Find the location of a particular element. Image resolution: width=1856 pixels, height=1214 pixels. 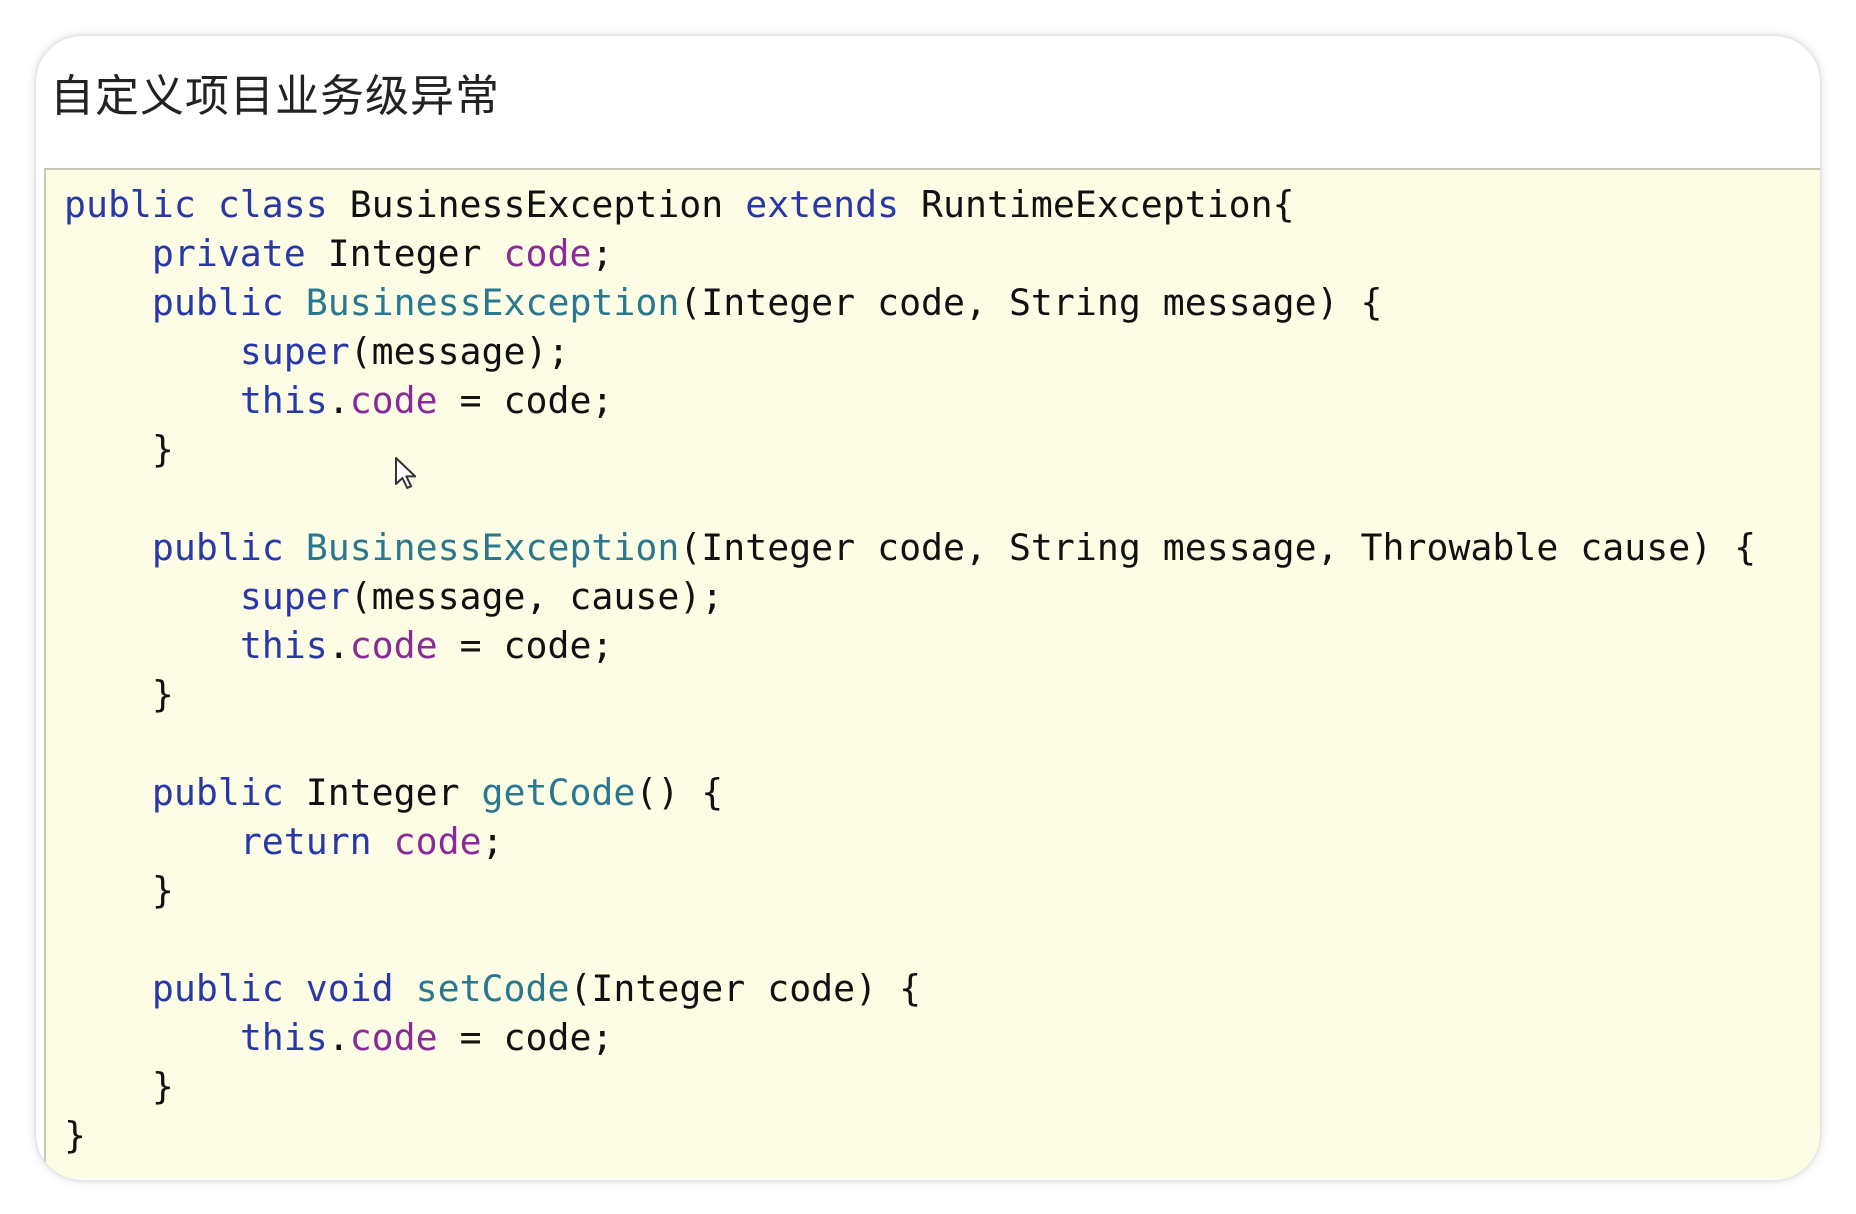

code-line: return code; is located at coordinates (910, 841).